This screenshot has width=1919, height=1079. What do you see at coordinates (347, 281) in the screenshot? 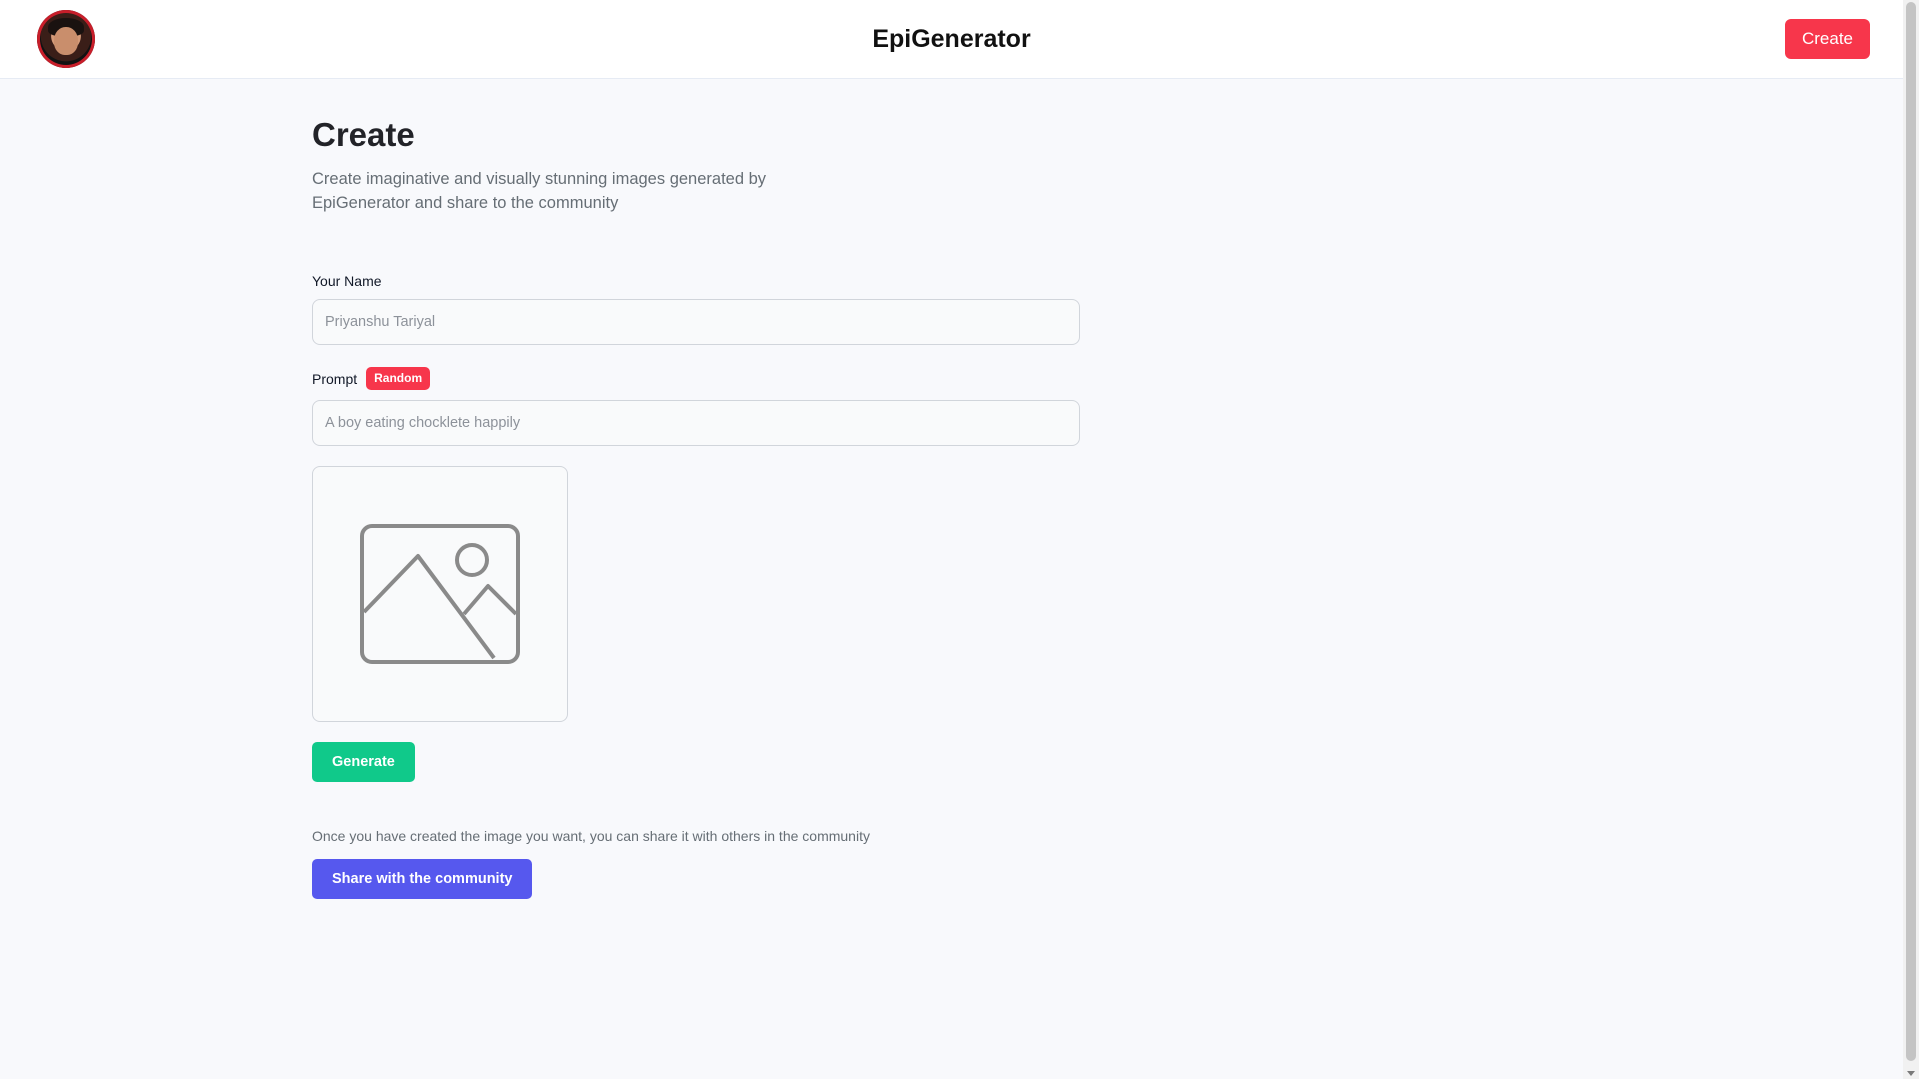
I see `name-label-text: Your Name` at bounding box center [347, 281].